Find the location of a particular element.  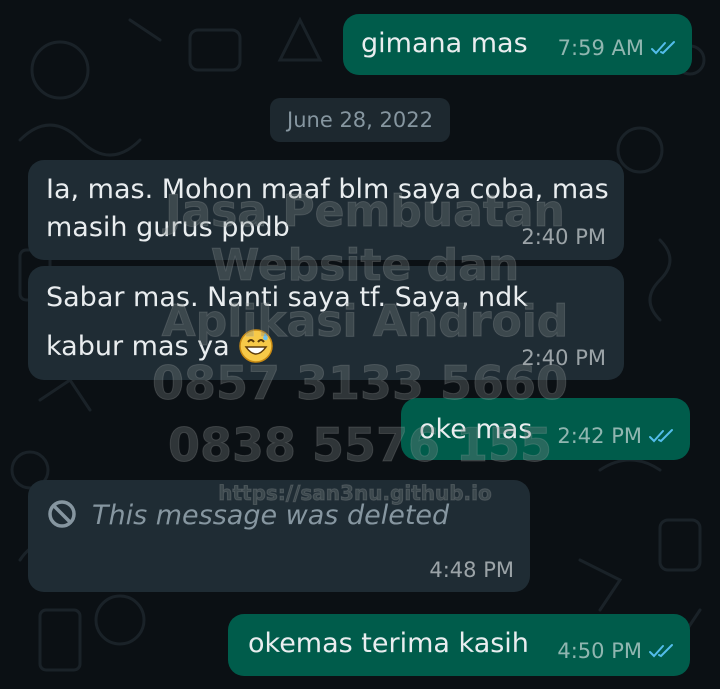

message-time: 4:48 PM is located at coordinates (471, 570).